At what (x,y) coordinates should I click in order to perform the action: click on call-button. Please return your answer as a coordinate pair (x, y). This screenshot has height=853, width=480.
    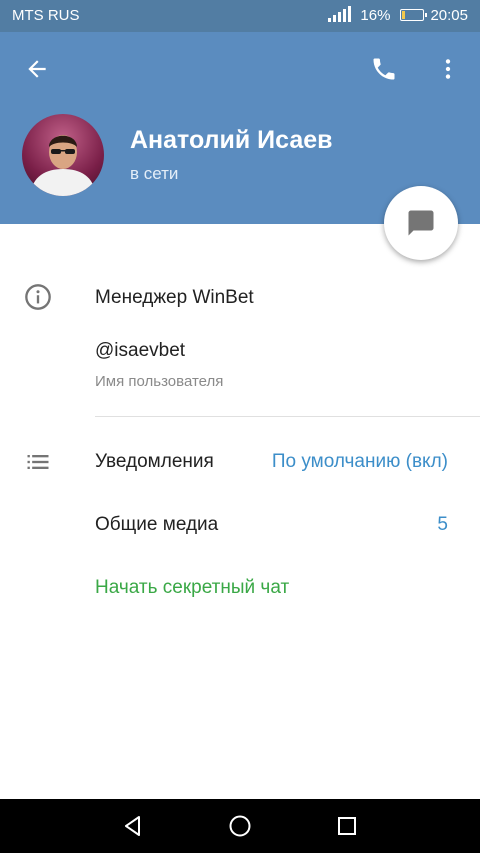
    Looking at the image, I should click on (384, 69).